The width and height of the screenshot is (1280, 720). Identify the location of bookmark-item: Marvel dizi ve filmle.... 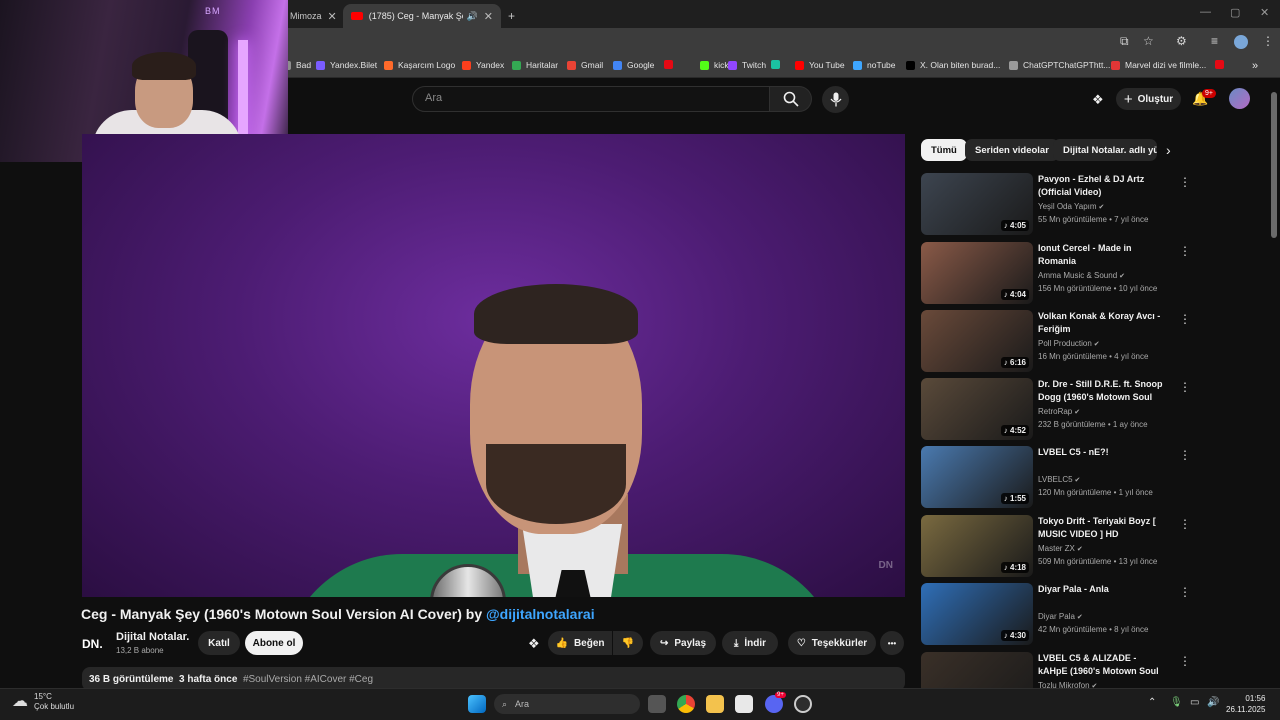
(1158, 65).